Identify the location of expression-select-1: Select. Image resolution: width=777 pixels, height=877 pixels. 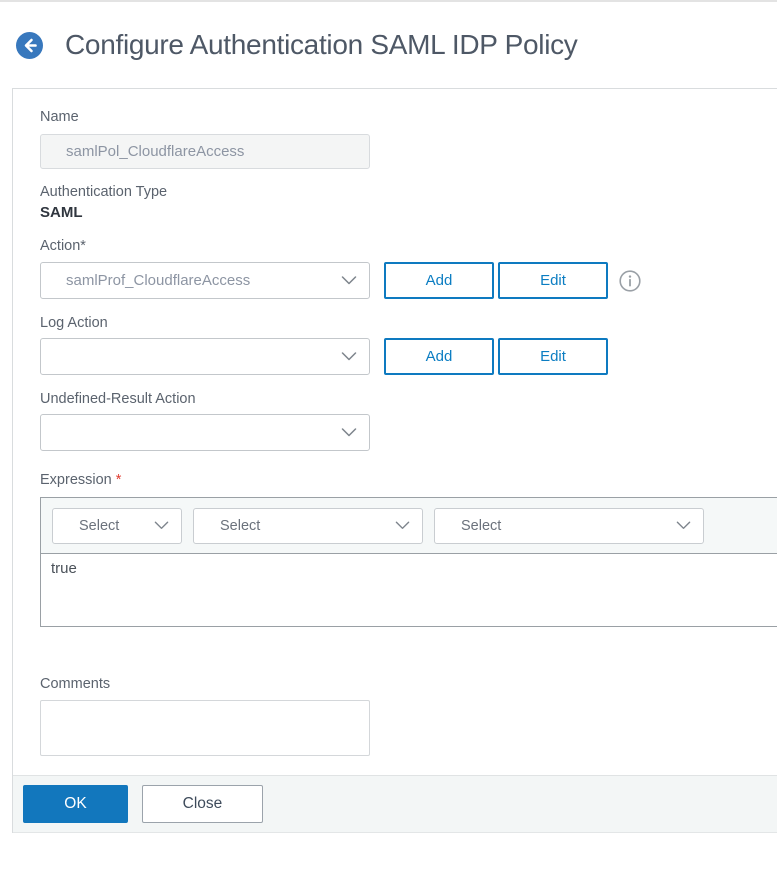
(117, 525).